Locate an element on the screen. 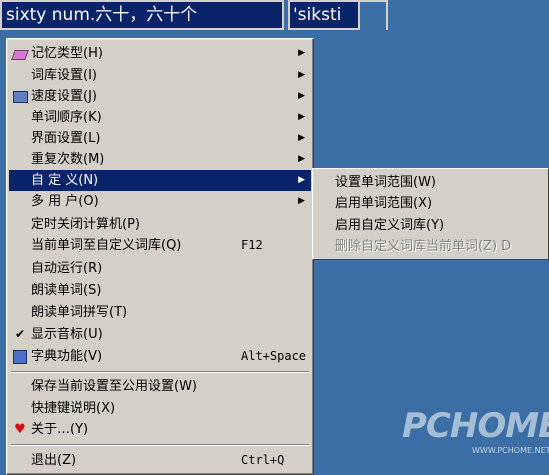 This screenshot has width=549, height=475. menu-item-auto-run: 自动运行(R) is located at coordinates (160, 268).